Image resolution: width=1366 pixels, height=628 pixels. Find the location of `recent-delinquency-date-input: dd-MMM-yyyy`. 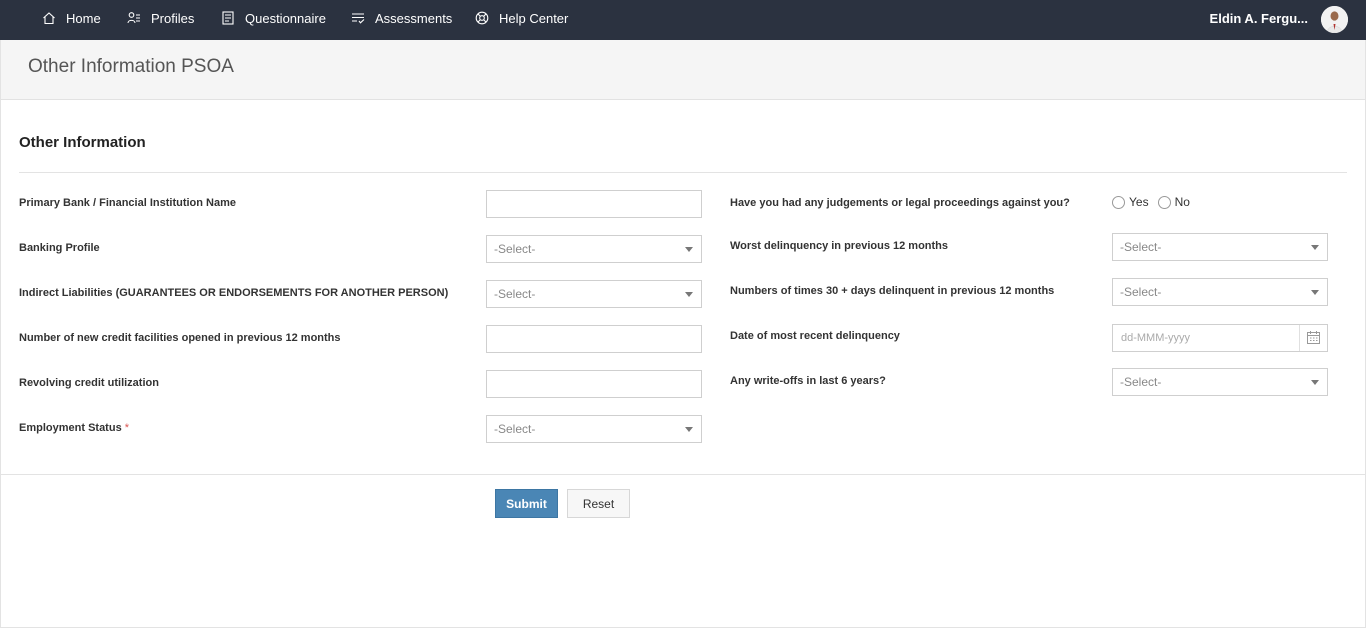

recent-delinquency-date-input: dd-MMM-yyyy is located at coordinates (1220, 338).